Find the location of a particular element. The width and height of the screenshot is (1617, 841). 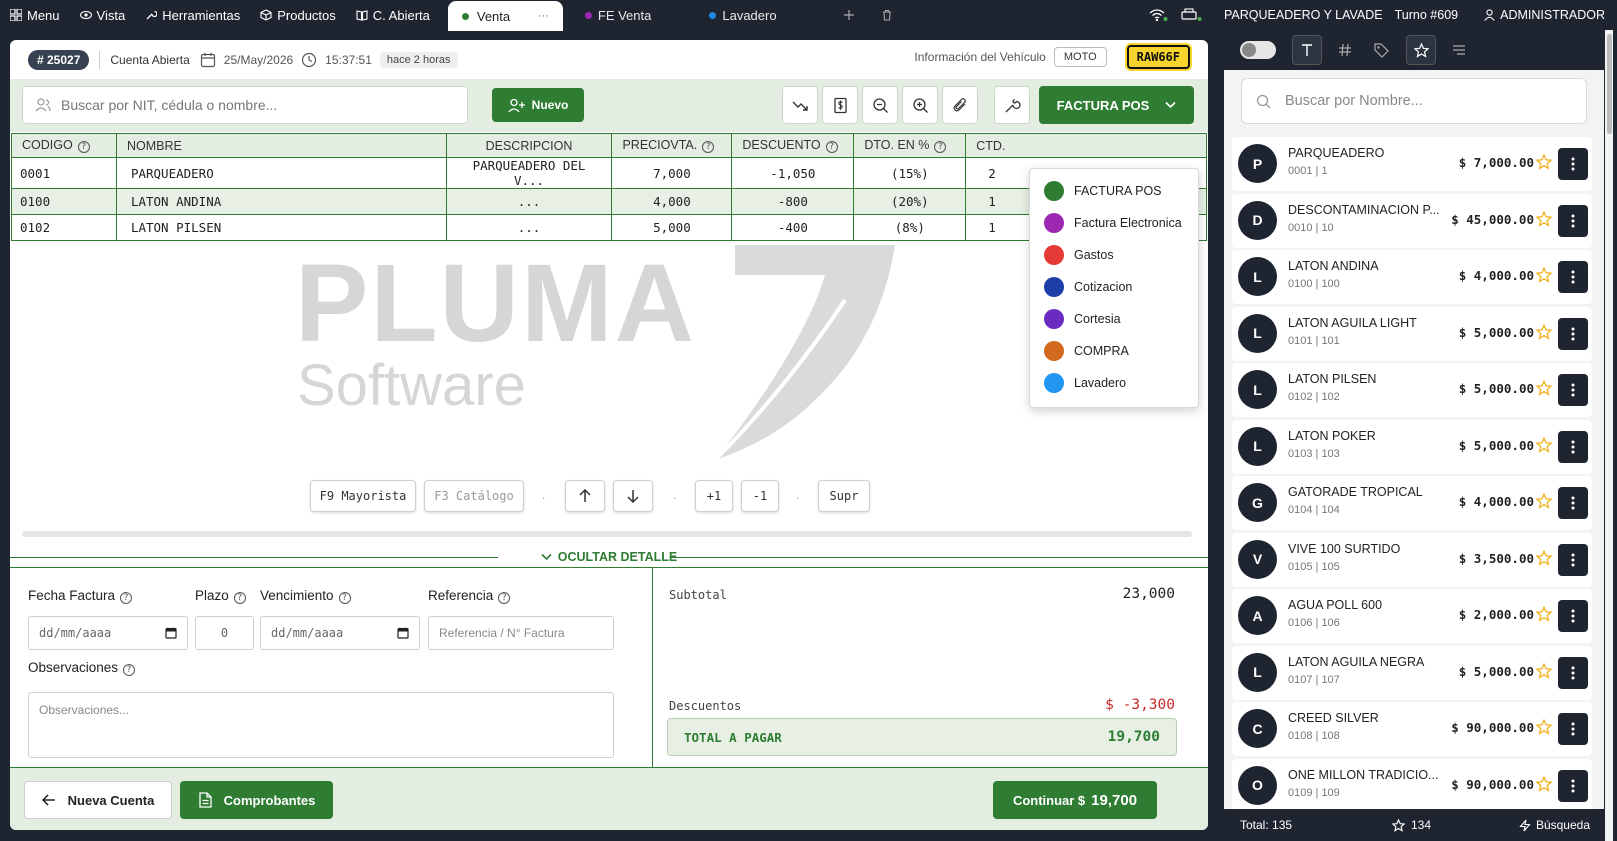

license-plate: RAW66F is located at coordinates (1158, 57).